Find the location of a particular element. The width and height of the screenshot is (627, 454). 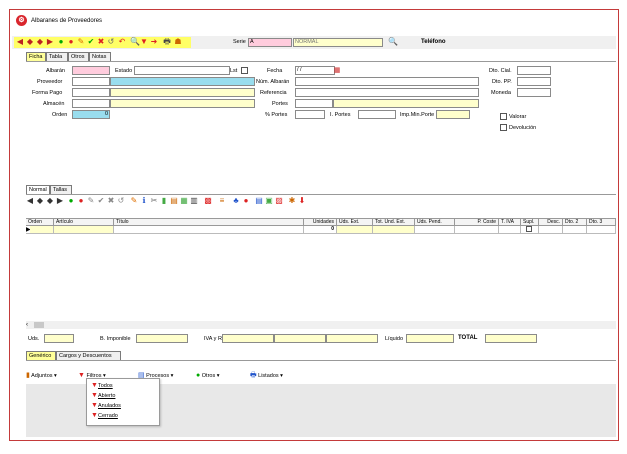

imp-min-porte-input is located at coordinates (453, 114).